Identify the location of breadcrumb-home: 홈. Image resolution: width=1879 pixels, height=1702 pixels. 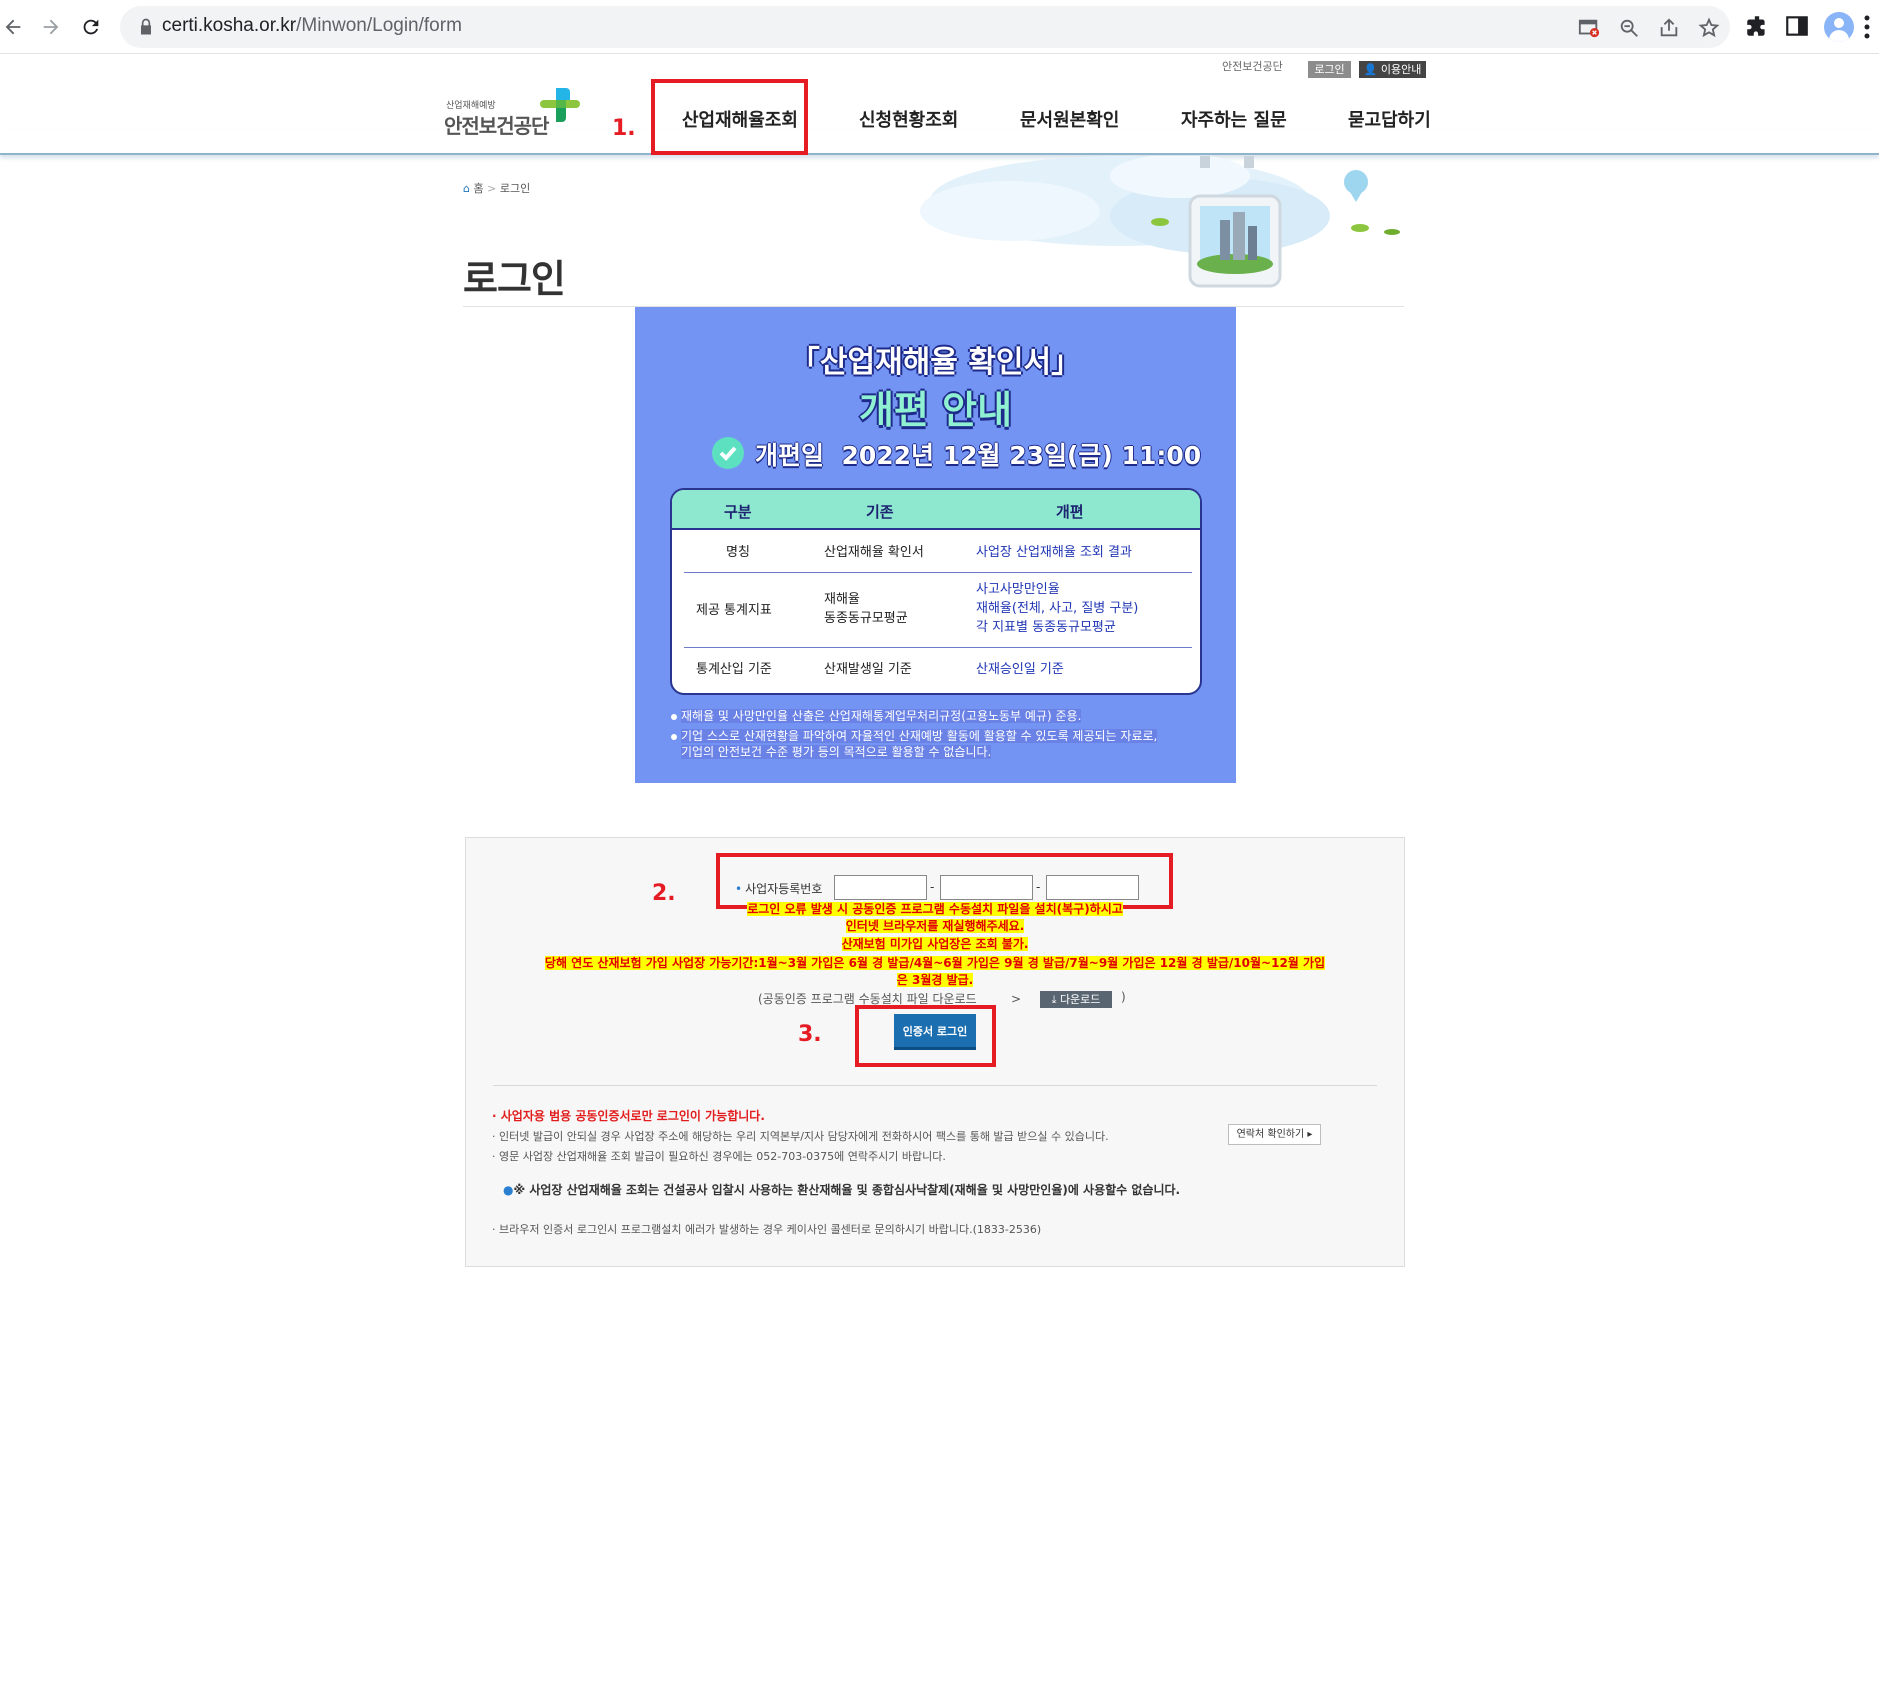
(478, 188).